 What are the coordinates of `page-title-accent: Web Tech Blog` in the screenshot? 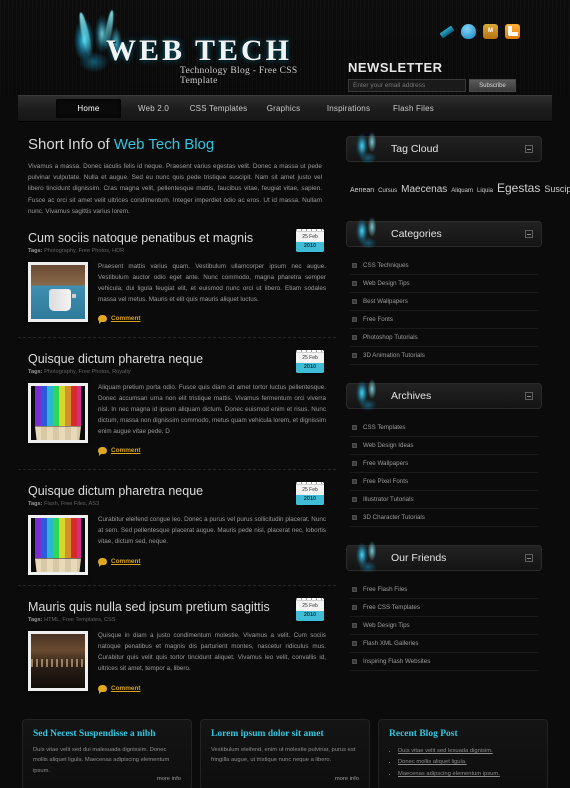 It's located at (164, 144).